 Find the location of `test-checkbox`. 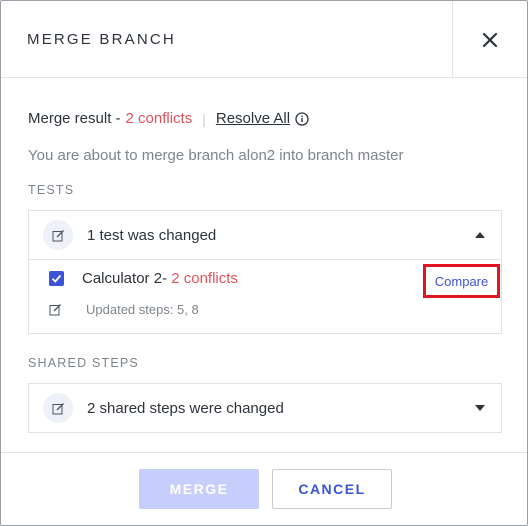

test-checkbox is located at coordinates (56, 278).